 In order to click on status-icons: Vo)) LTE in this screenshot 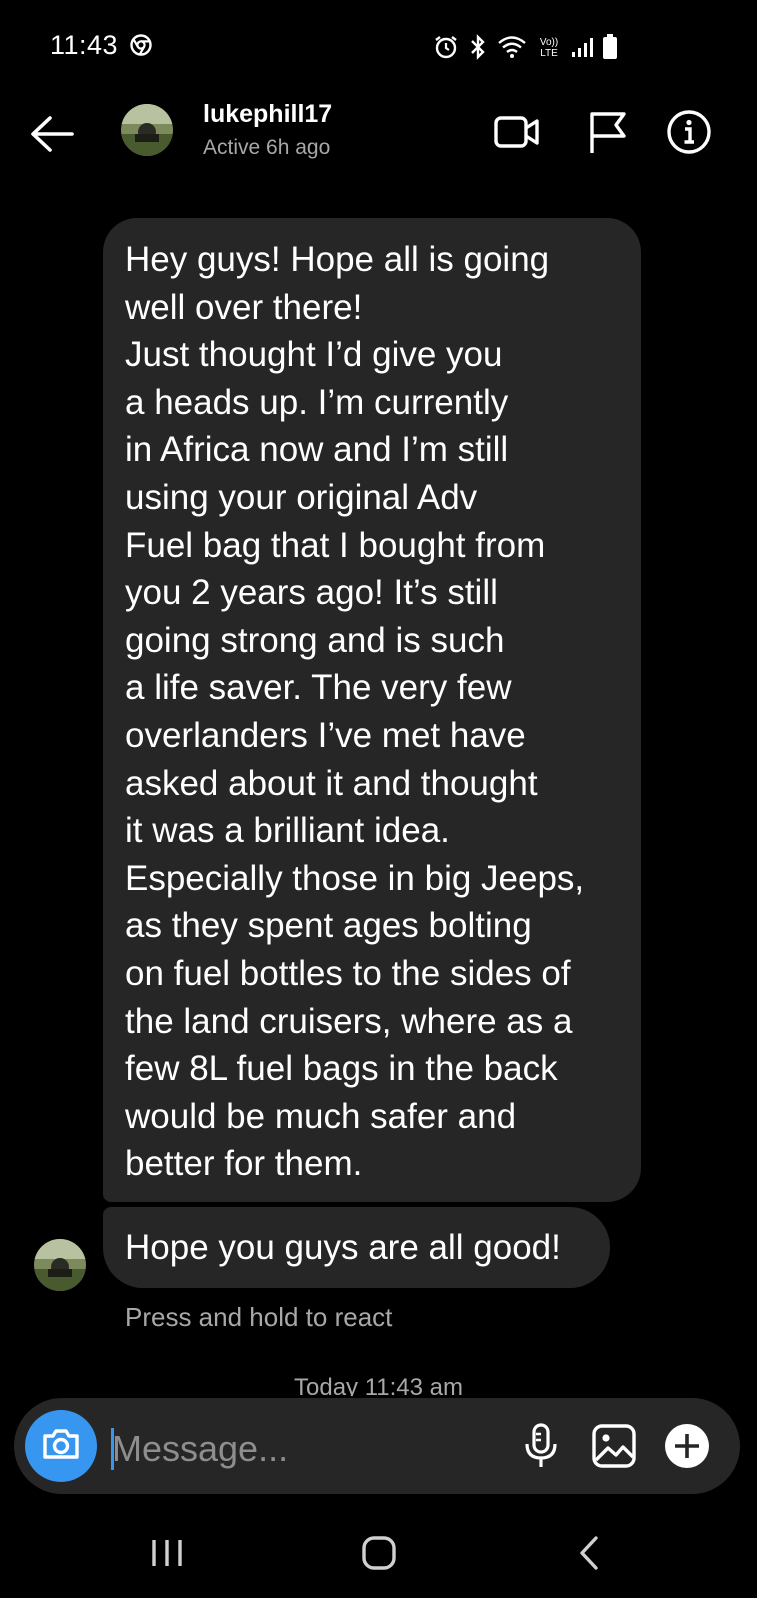, I will do `click(525, 47)`.